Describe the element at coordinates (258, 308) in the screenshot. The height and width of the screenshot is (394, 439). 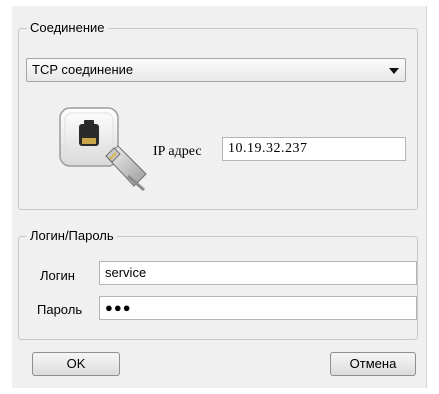
I see `password-input: ●●●` at that location.